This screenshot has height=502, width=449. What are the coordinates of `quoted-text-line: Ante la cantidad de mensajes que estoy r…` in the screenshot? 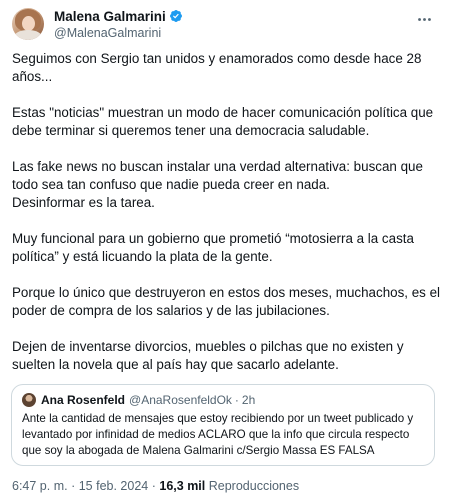 It's located at (218, 418).